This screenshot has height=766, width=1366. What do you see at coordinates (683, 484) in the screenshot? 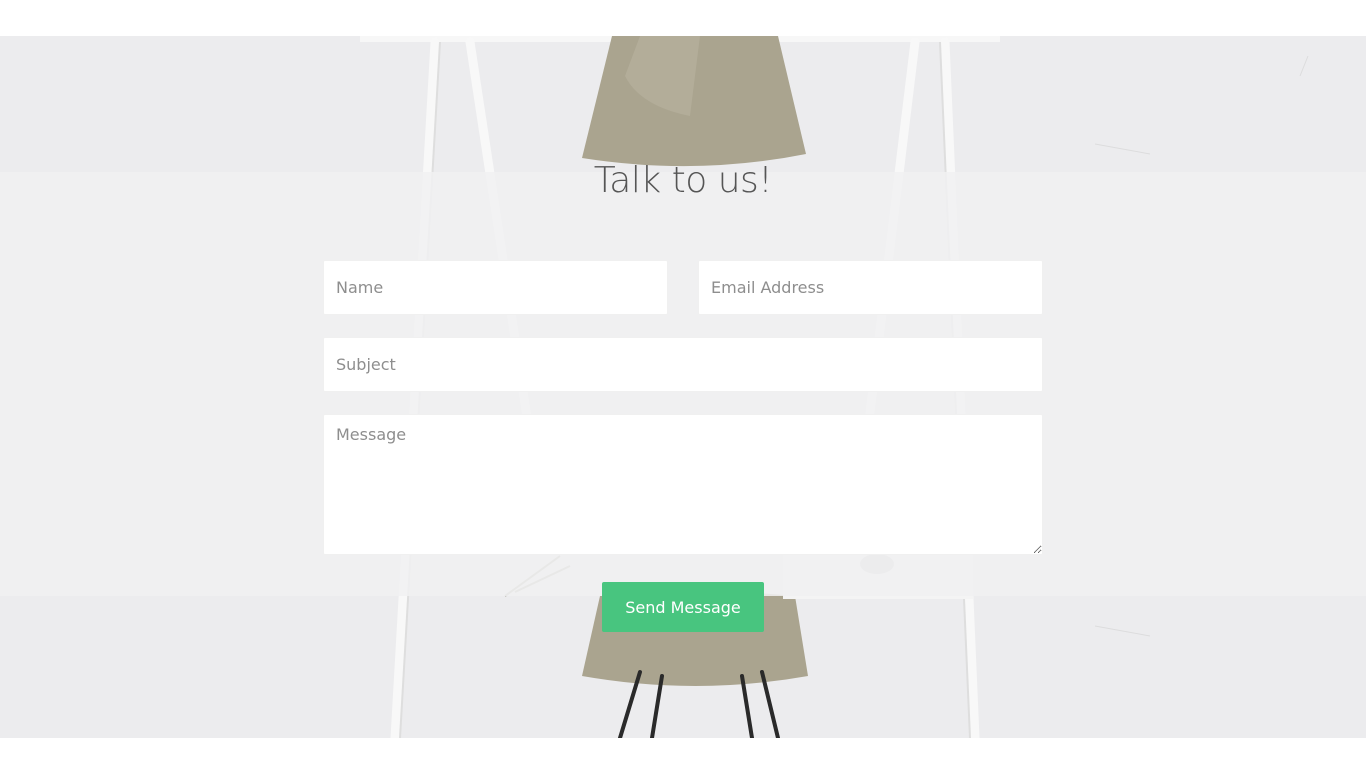
I see `message-textarea` at bounding box center [683, 484].